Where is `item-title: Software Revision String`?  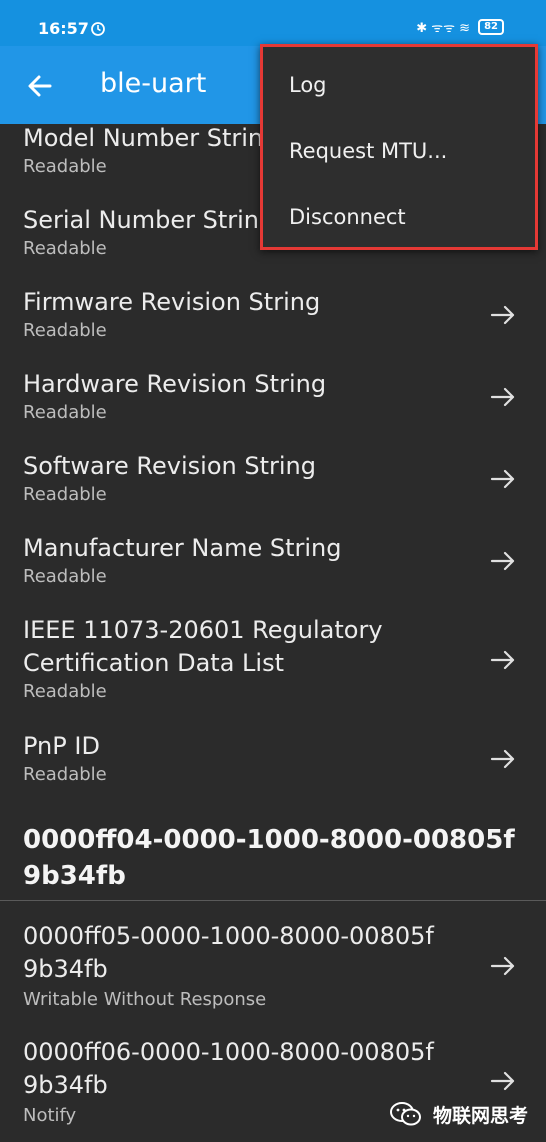 item-title: Software Revision String is located at coordinates (169, 466).